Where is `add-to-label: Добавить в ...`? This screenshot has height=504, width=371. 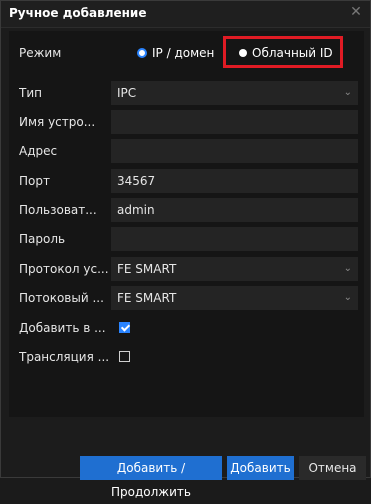
add-to-label: Добавить в ... is located at coordinates (62, 328).